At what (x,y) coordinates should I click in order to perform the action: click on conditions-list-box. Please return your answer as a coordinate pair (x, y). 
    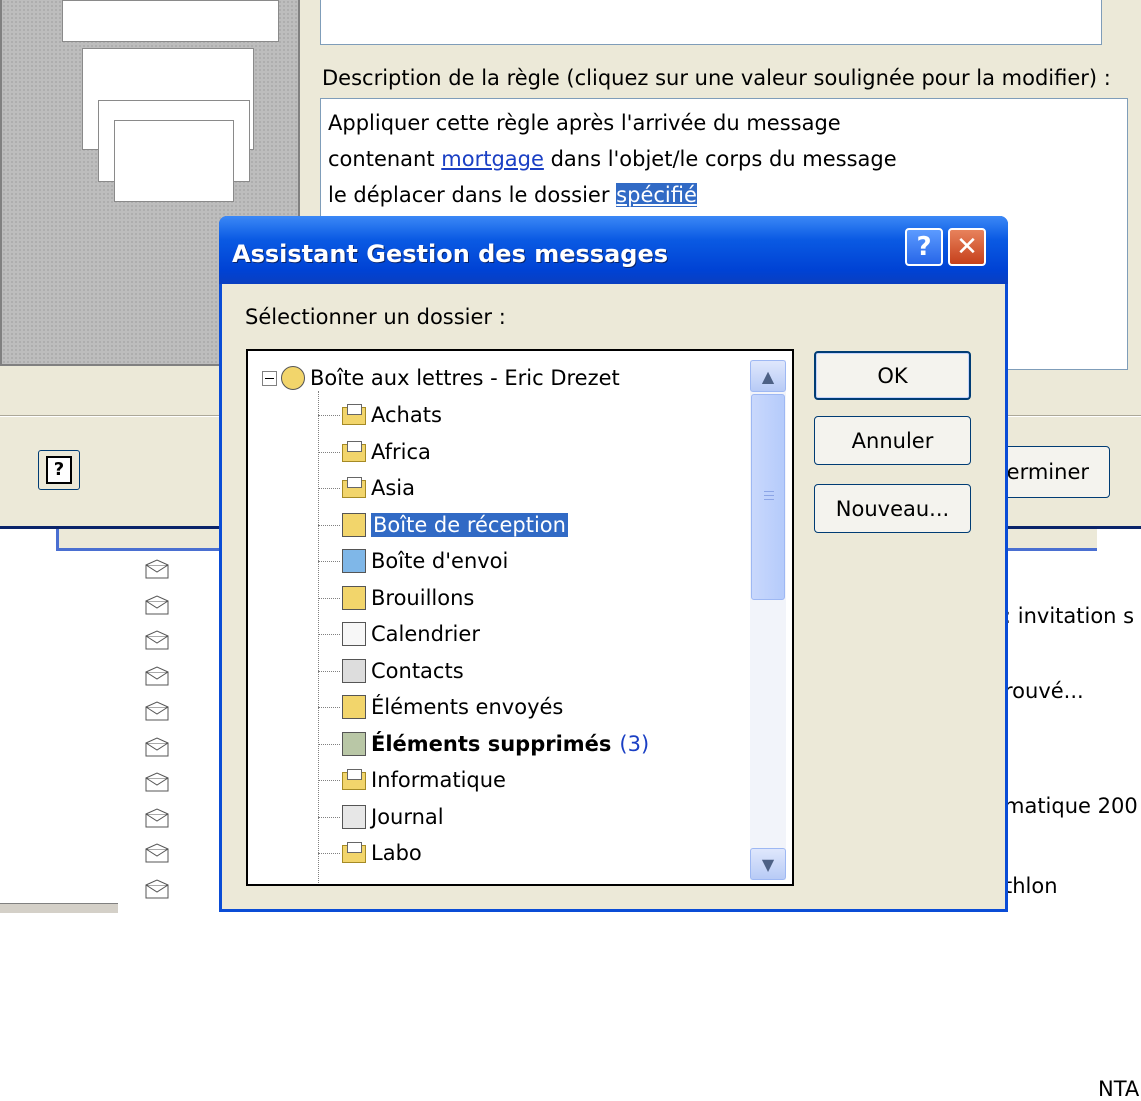
    Looking at the image, I should click on (711, 22).